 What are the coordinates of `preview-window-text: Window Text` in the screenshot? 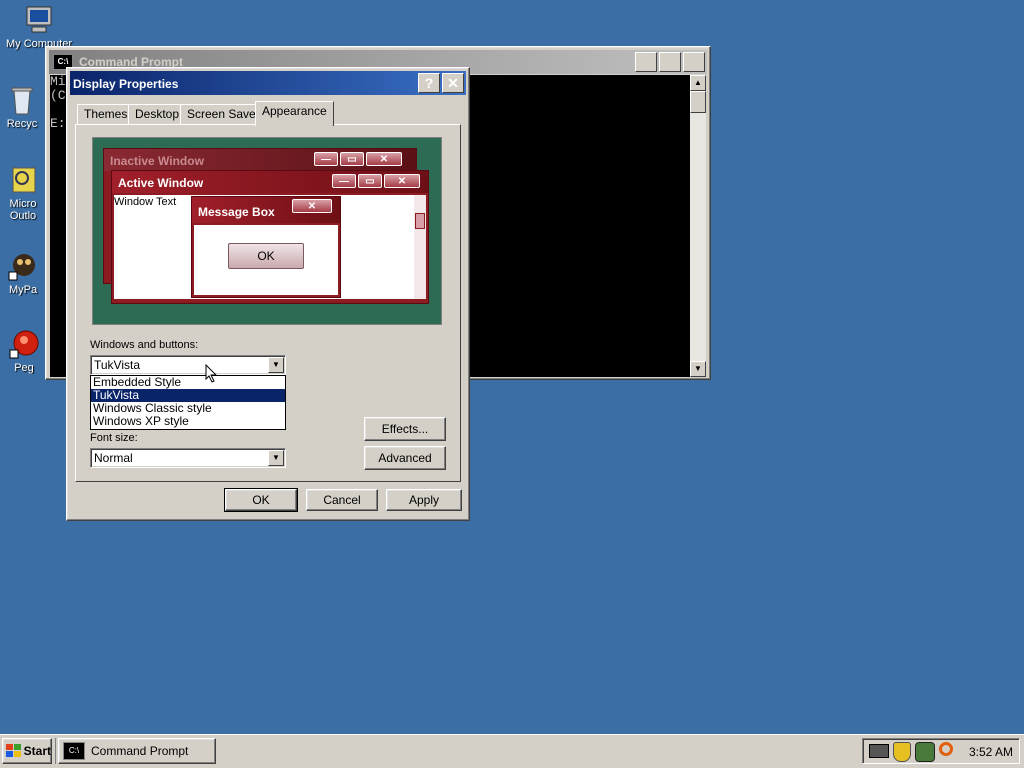 It's located at (145, 202).